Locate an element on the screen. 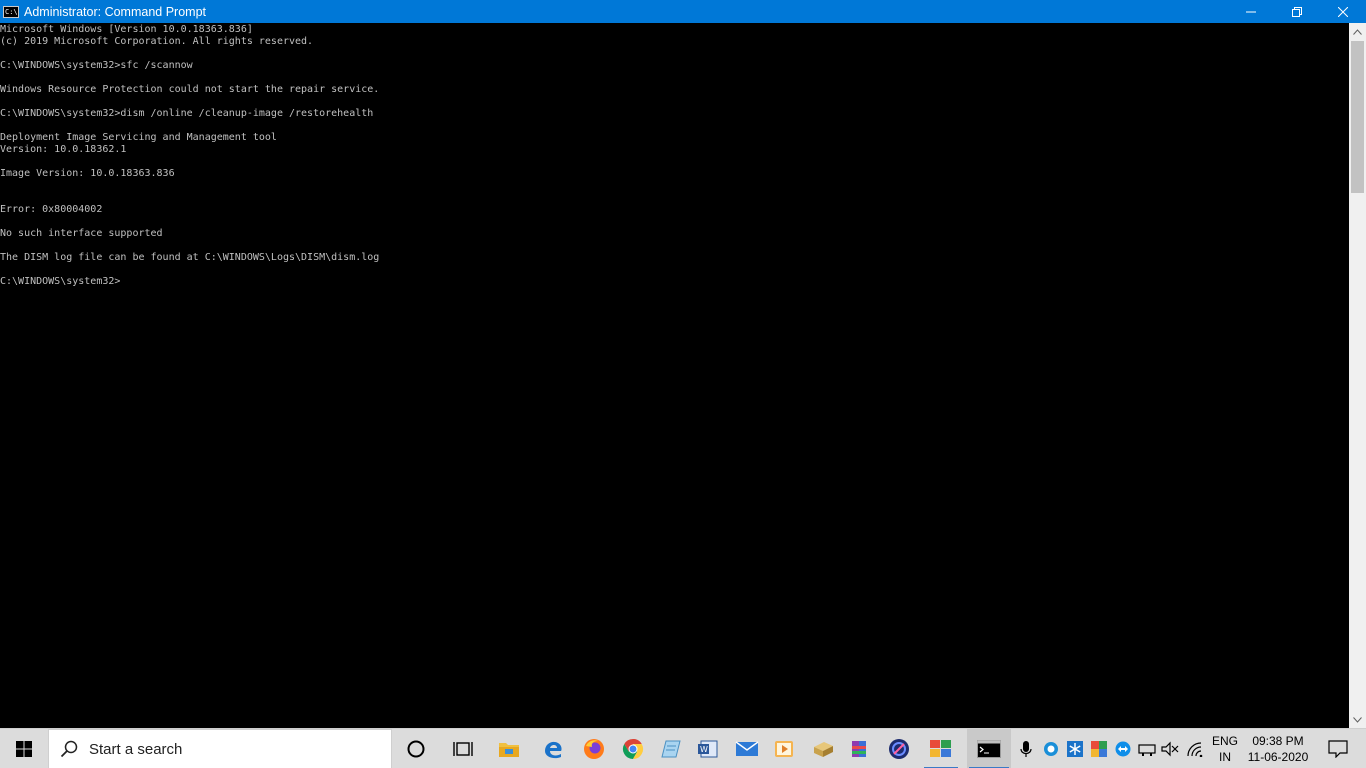 The height and width of the screenshot is (768, 1366). restore-icon is located at coordinates (1297, 11).